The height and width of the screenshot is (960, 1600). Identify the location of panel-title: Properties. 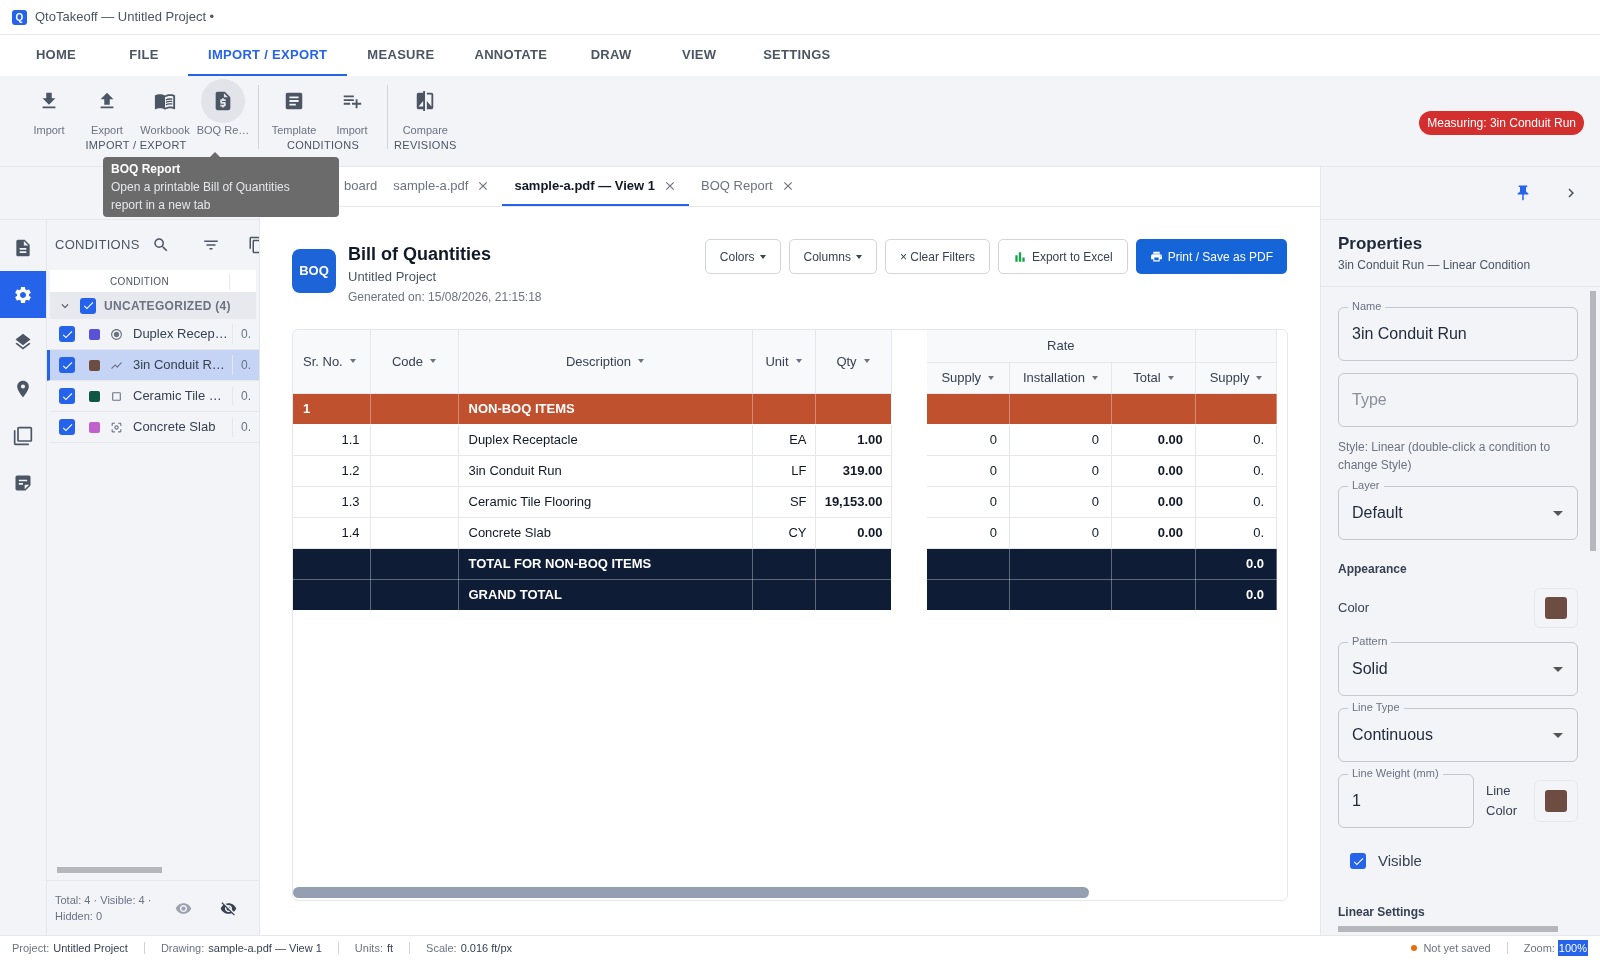
(1381, 244).